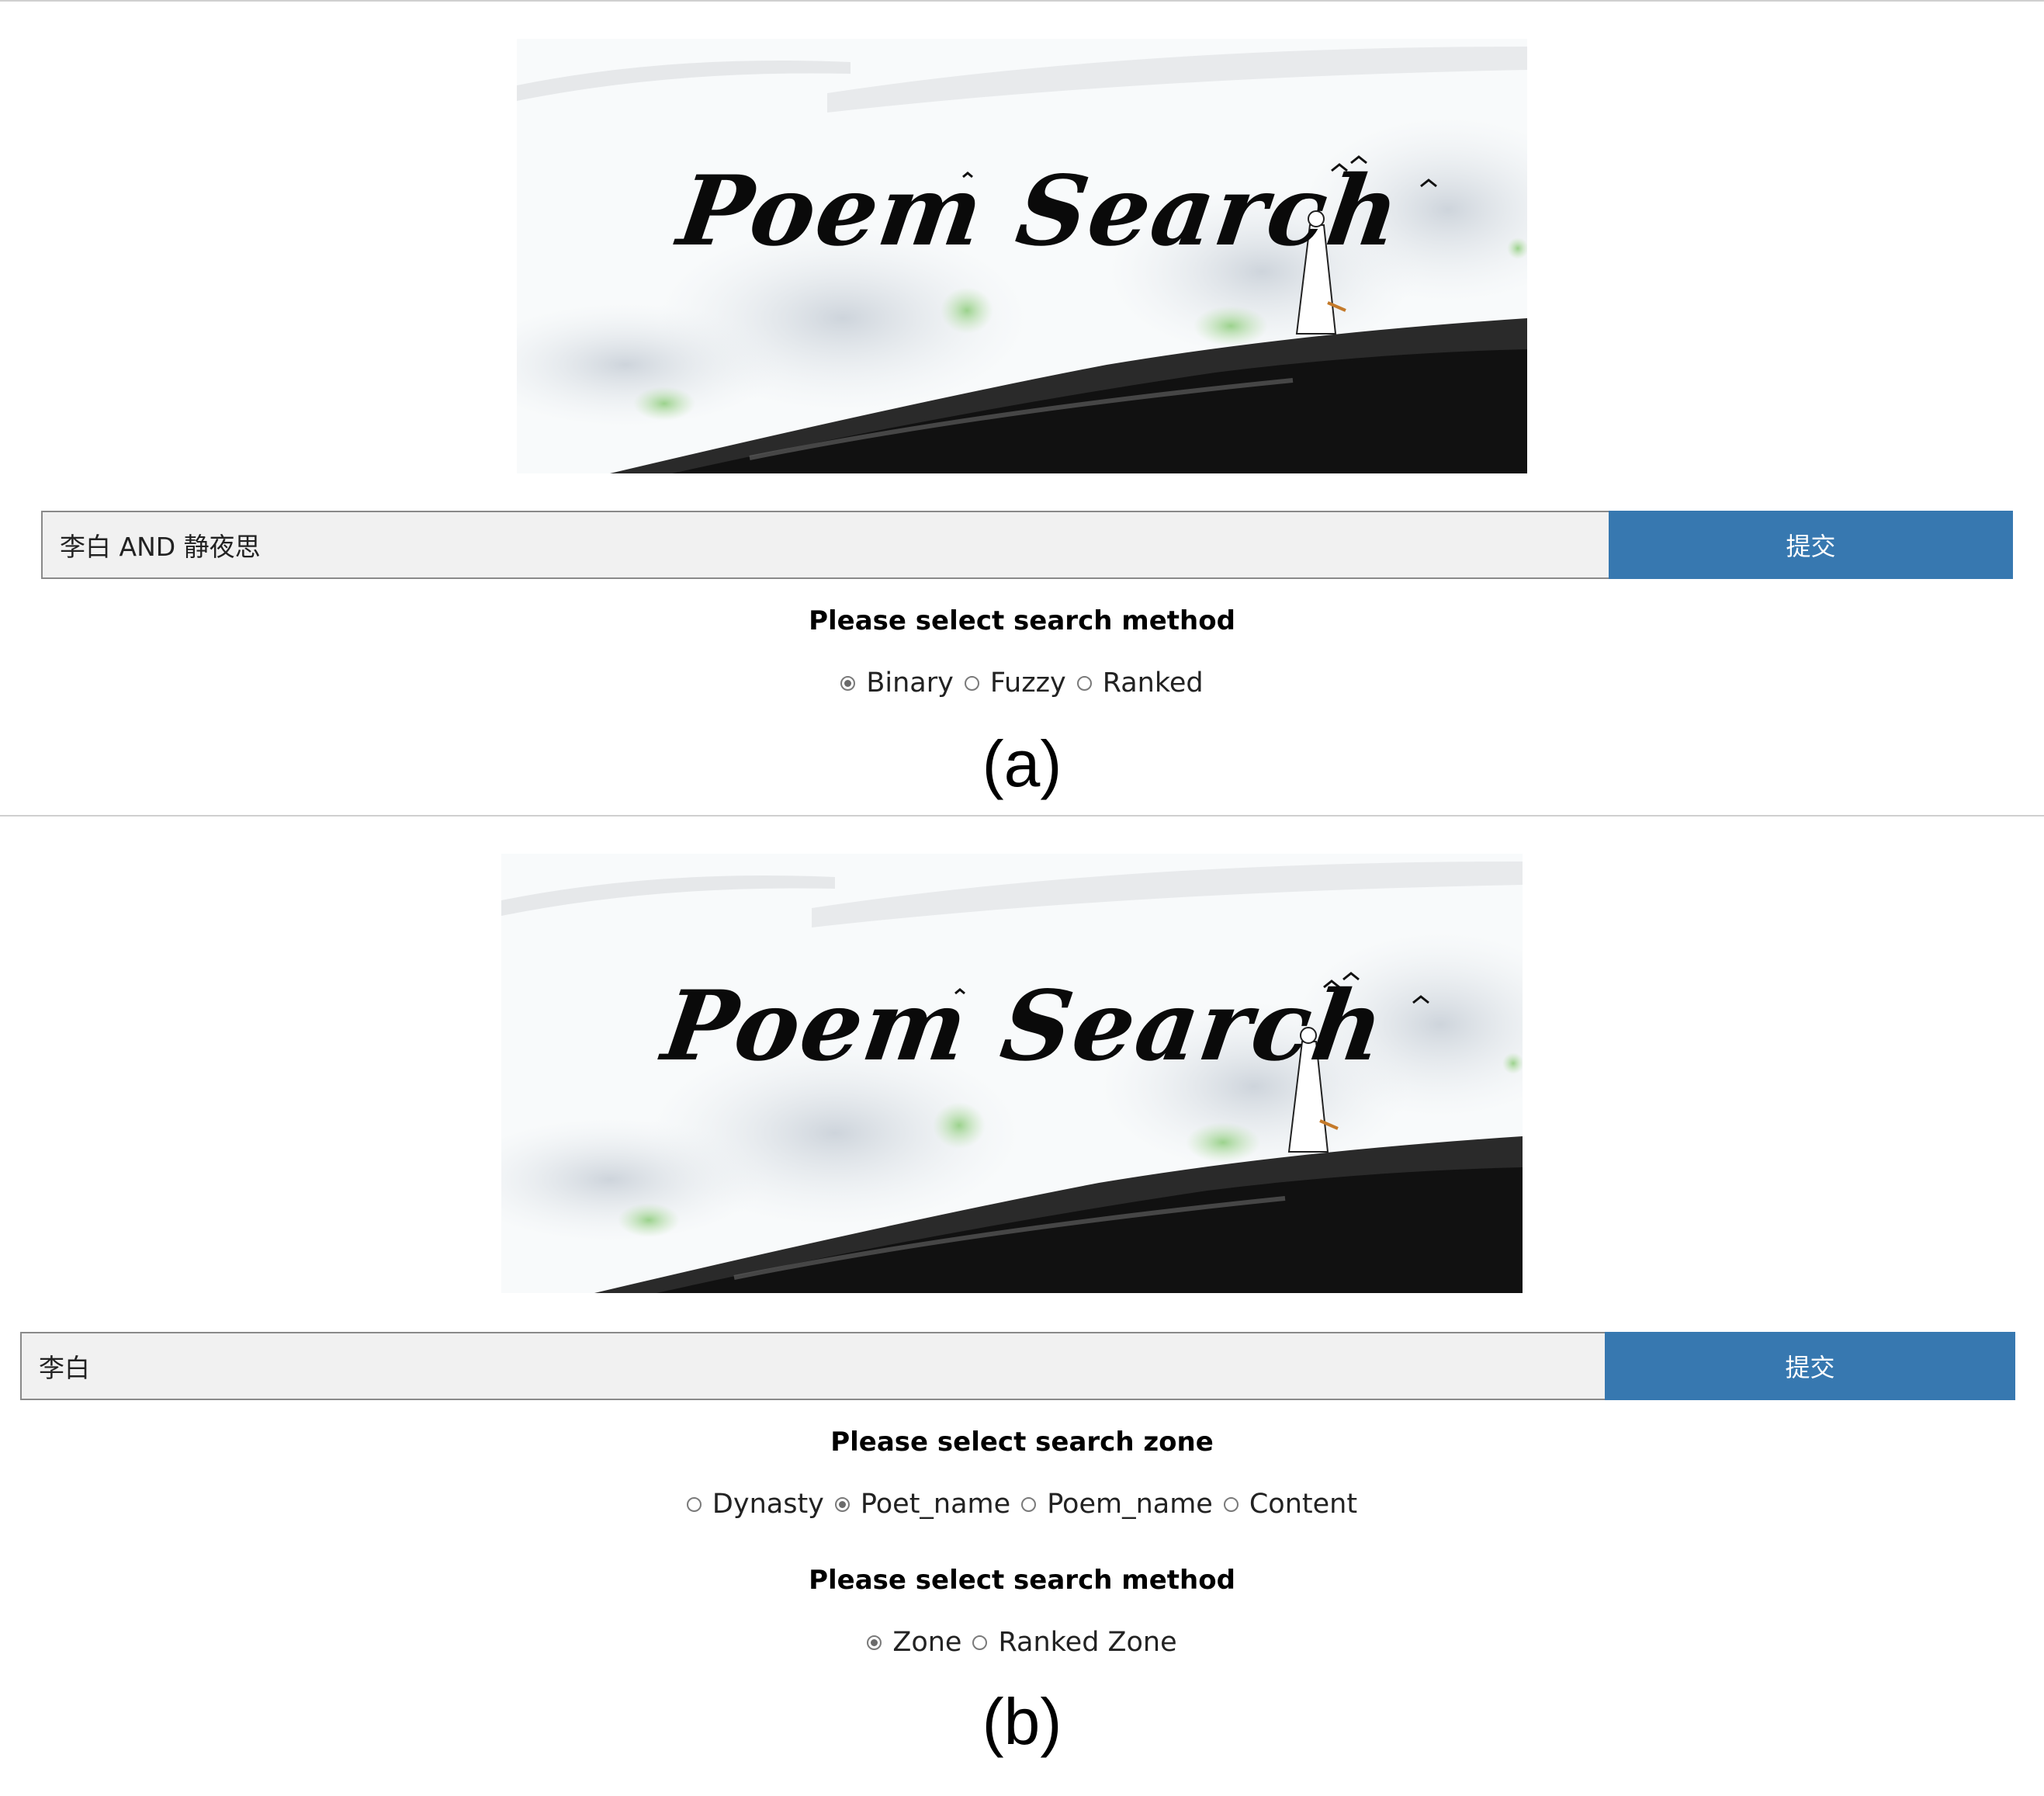 This screenshot has height=1796, width=2044. I want to click on radio-ranked-zone: Ranked Zone, so click(1074, 1642).